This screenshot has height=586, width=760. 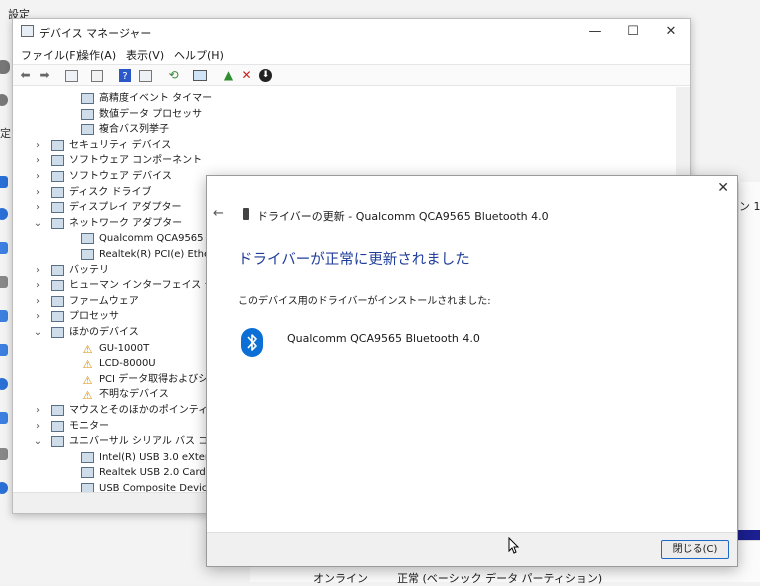 I want to click on title-bar: デバイス マネージャー — ☐ ✕, so click(x=351, y=31).